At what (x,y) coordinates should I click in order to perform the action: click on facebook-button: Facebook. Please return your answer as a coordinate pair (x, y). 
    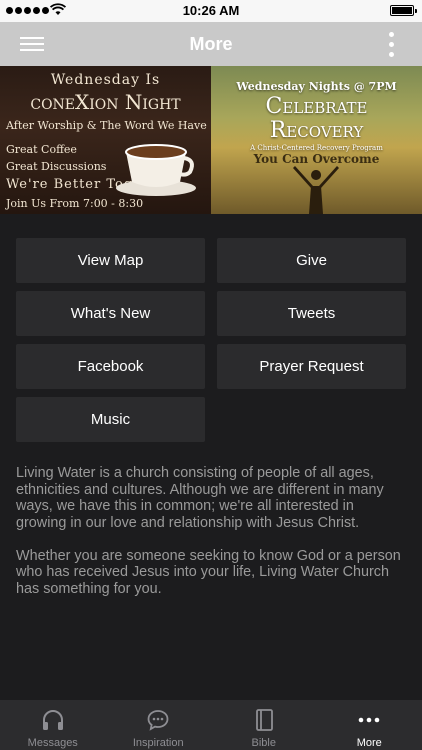
    Looking at the image, I should click on (110, 366).